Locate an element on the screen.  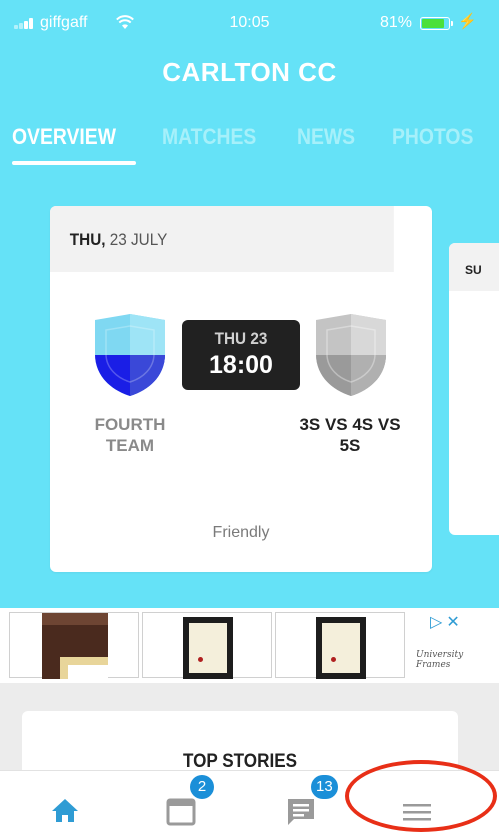
next-match-header: SU is located at coordinates (474, 267).